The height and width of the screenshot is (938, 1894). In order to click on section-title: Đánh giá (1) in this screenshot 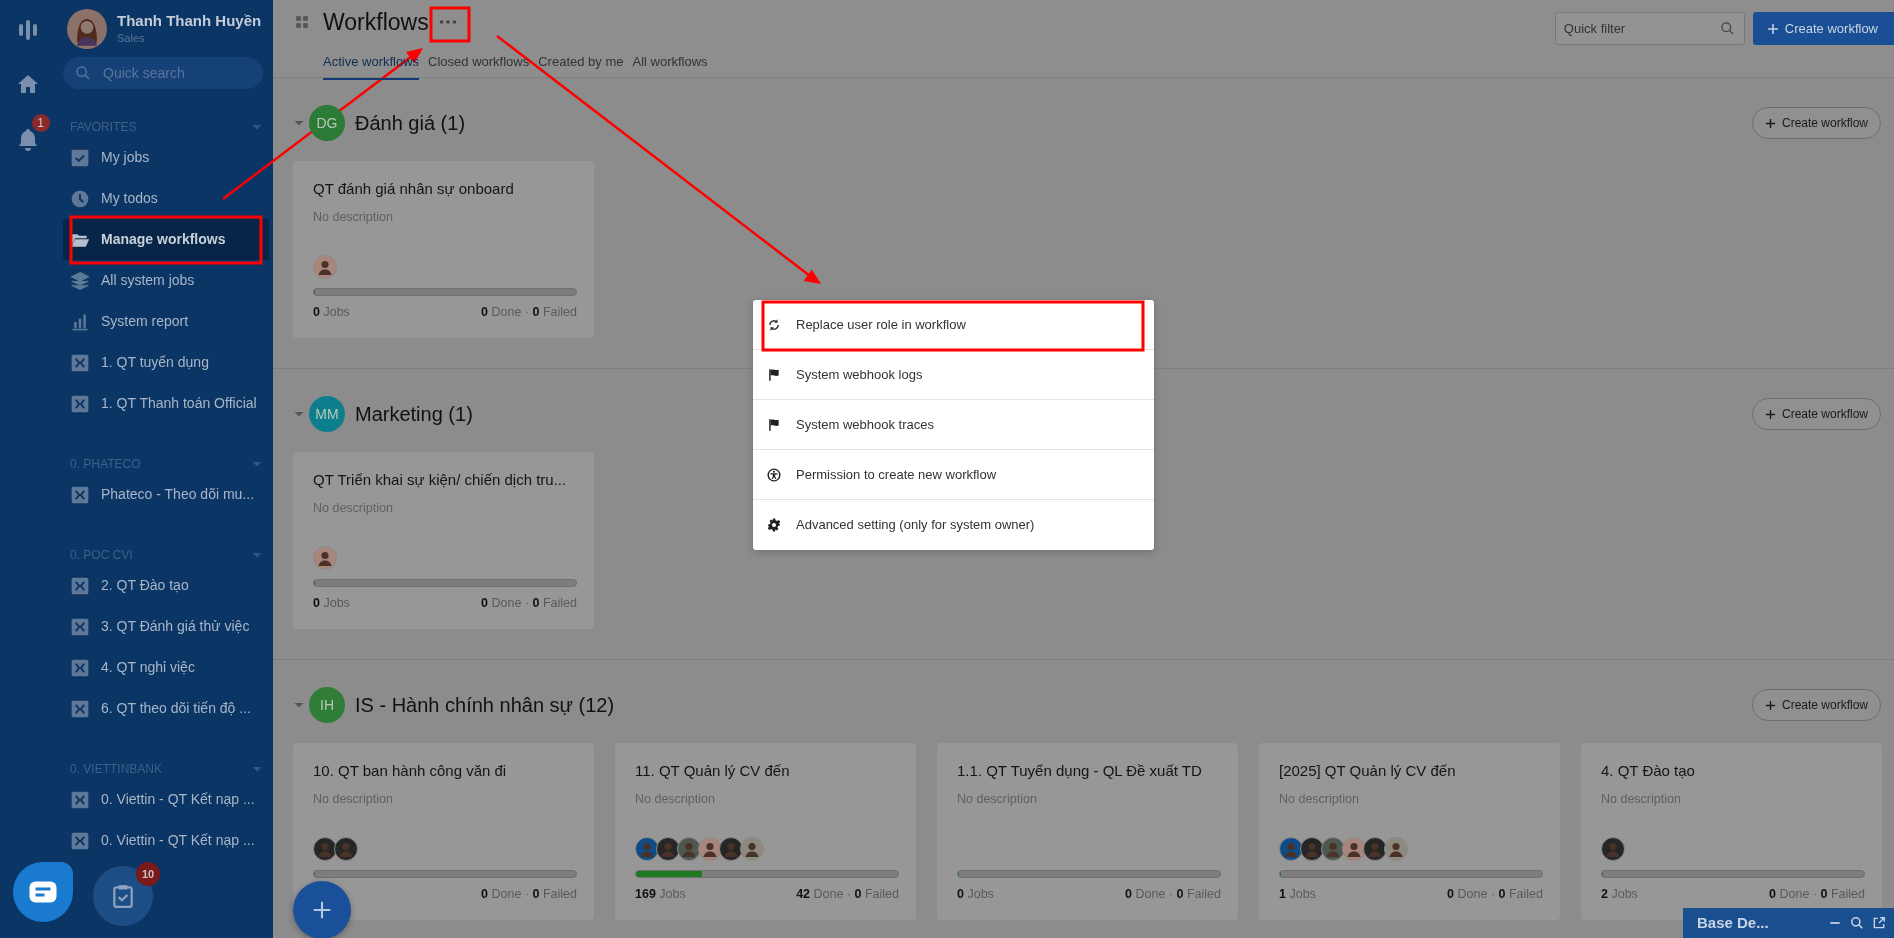, I will do `click(410, 123)`.